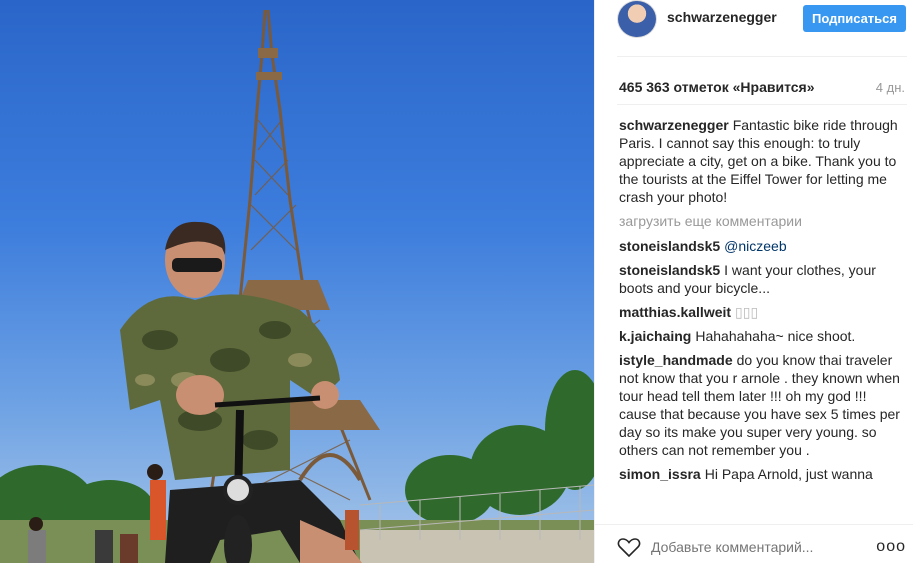 The image size is (913, 563). Describe the element at coordinates (637, 19) in the screenshot. I see `avatar` at that location.